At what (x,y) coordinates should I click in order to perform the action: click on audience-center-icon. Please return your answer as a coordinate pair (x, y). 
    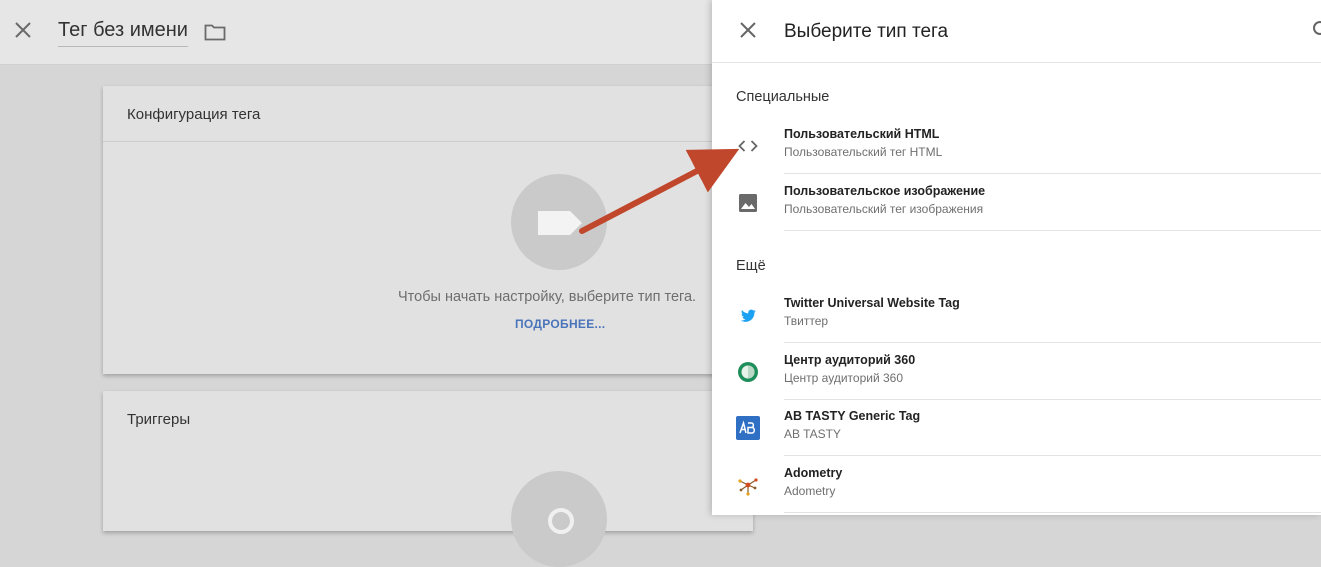
    Looking at the image, I should click on (748, 372).